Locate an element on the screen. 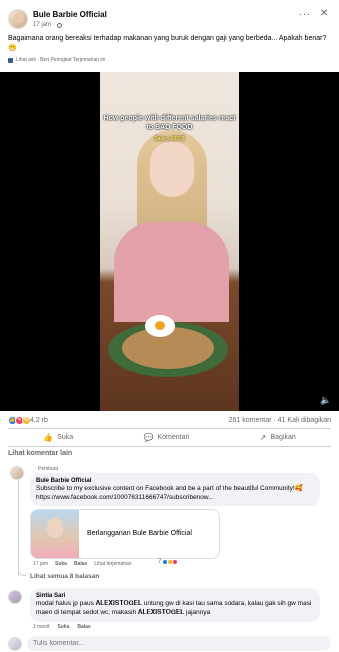  fried-egg is located at coordinates (160, 326).